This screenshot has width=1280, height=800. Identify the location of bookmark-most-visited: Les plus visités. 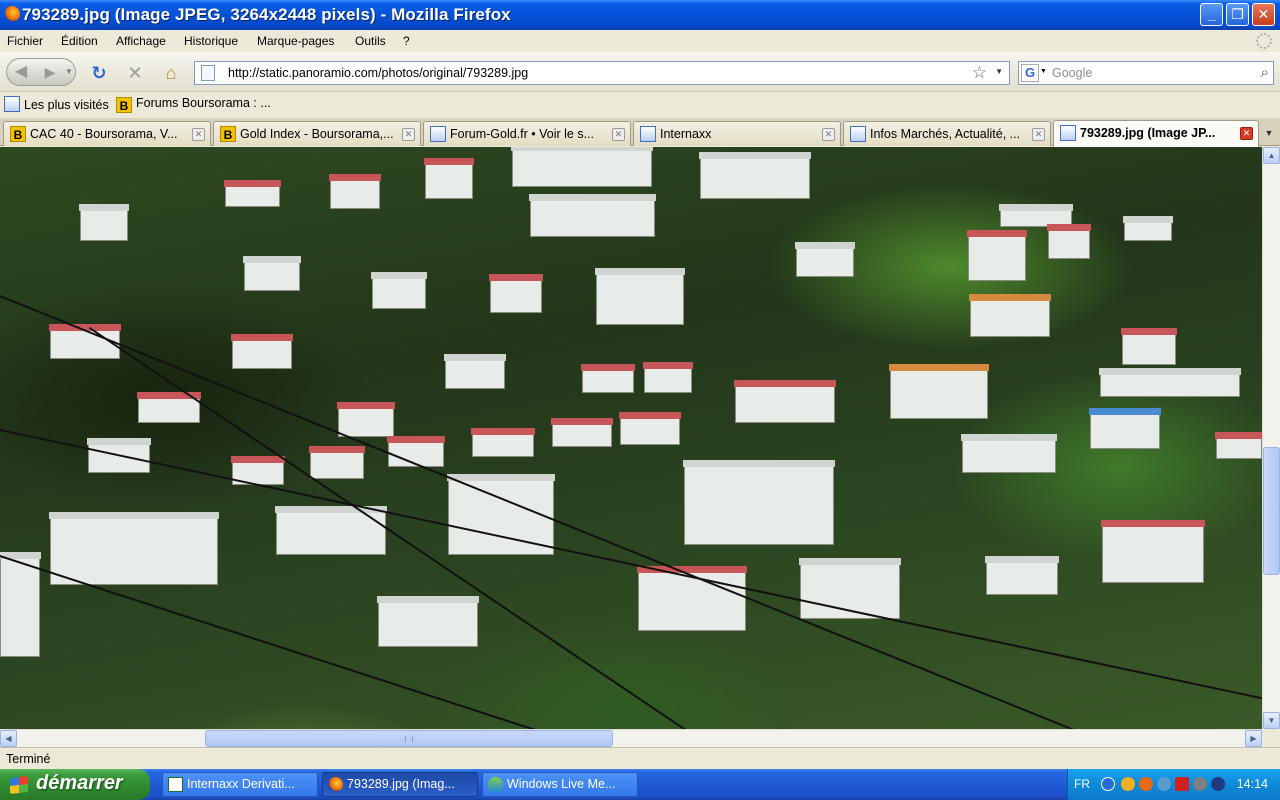
(56, 105).